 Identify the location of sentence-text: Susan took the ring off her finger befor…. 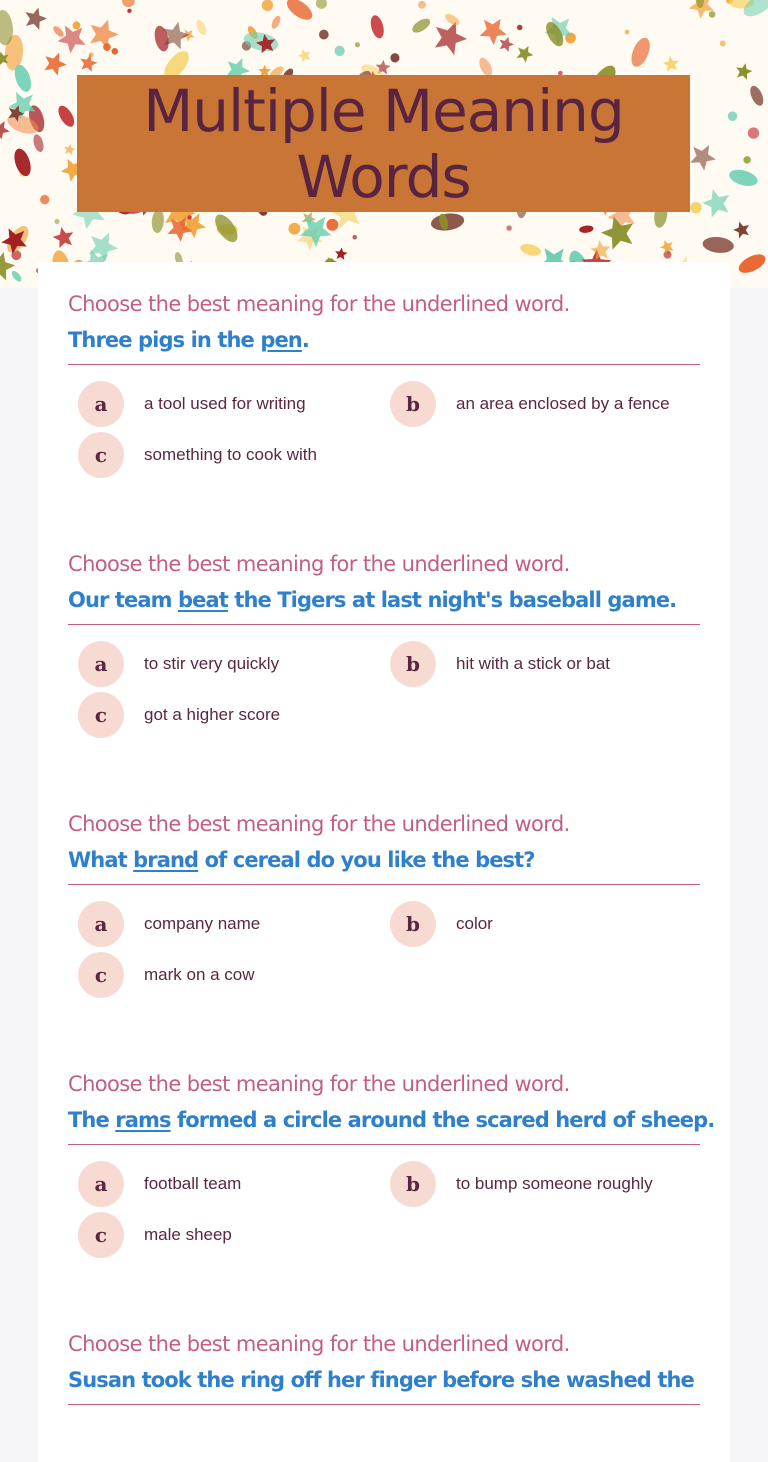
(381, 1380).